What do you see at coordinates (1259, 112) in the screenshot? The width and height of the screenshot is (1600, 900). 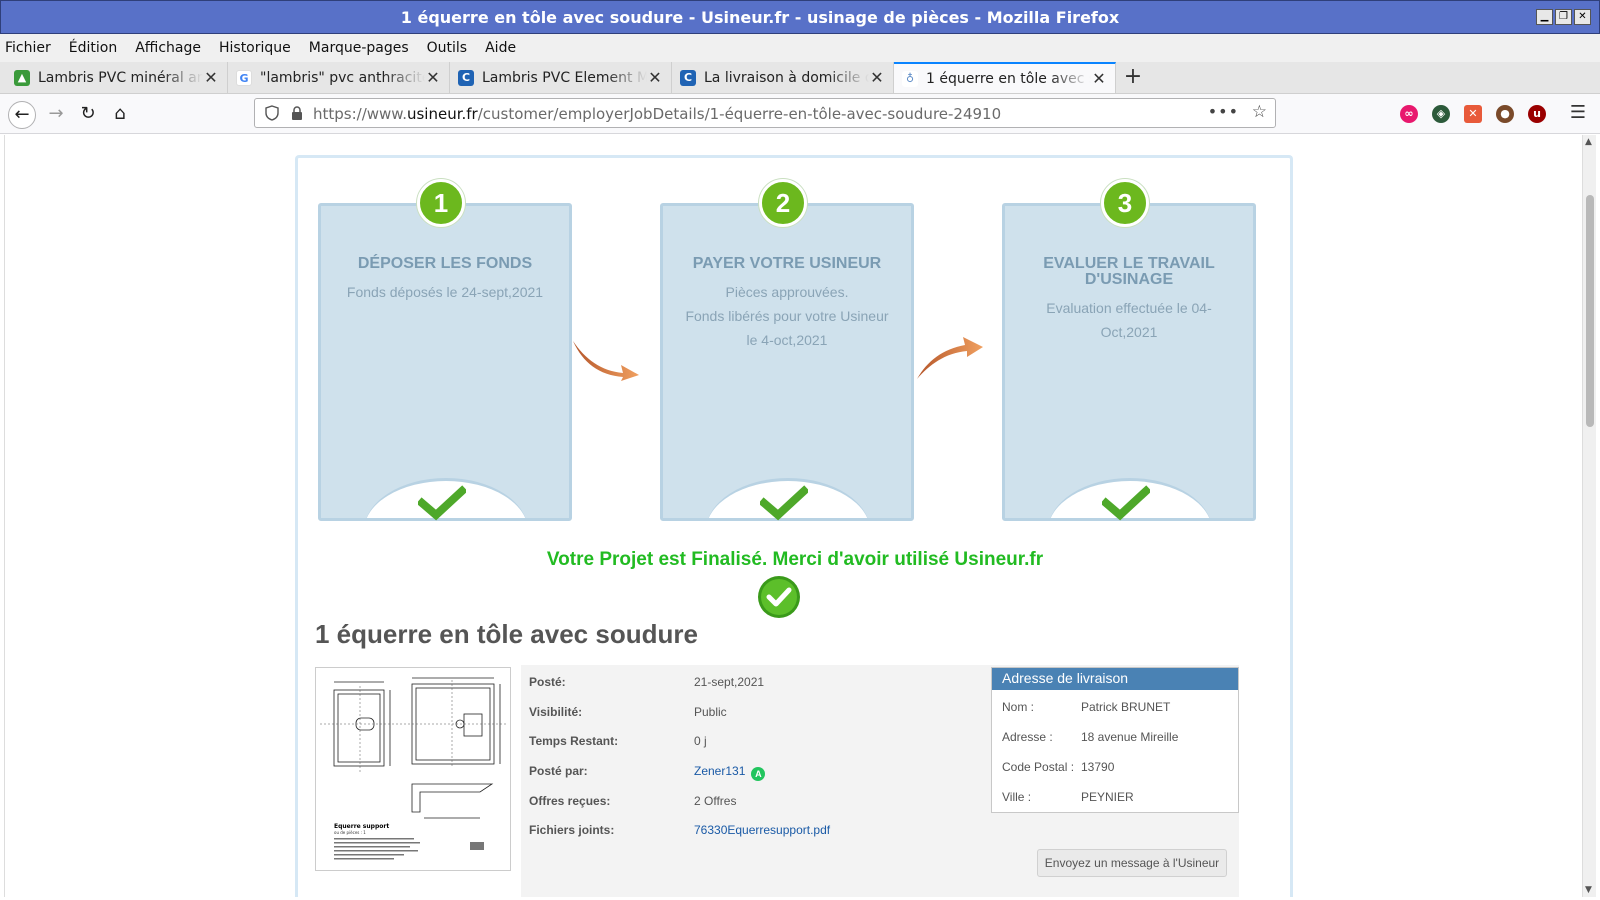 I see `bookmark-star-icon: ☆` at bounding box center [1259, 112].